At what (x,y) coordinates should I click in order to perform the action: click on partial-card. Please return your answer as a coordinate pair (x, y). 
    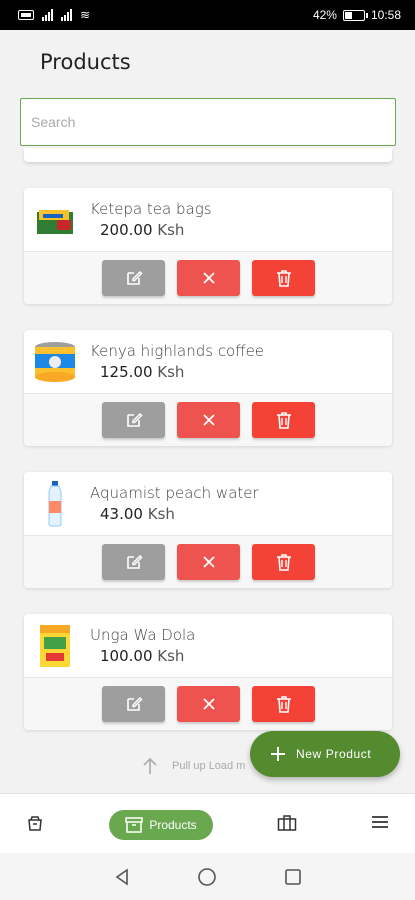
    Looking at the image, I should click on (208, 155).